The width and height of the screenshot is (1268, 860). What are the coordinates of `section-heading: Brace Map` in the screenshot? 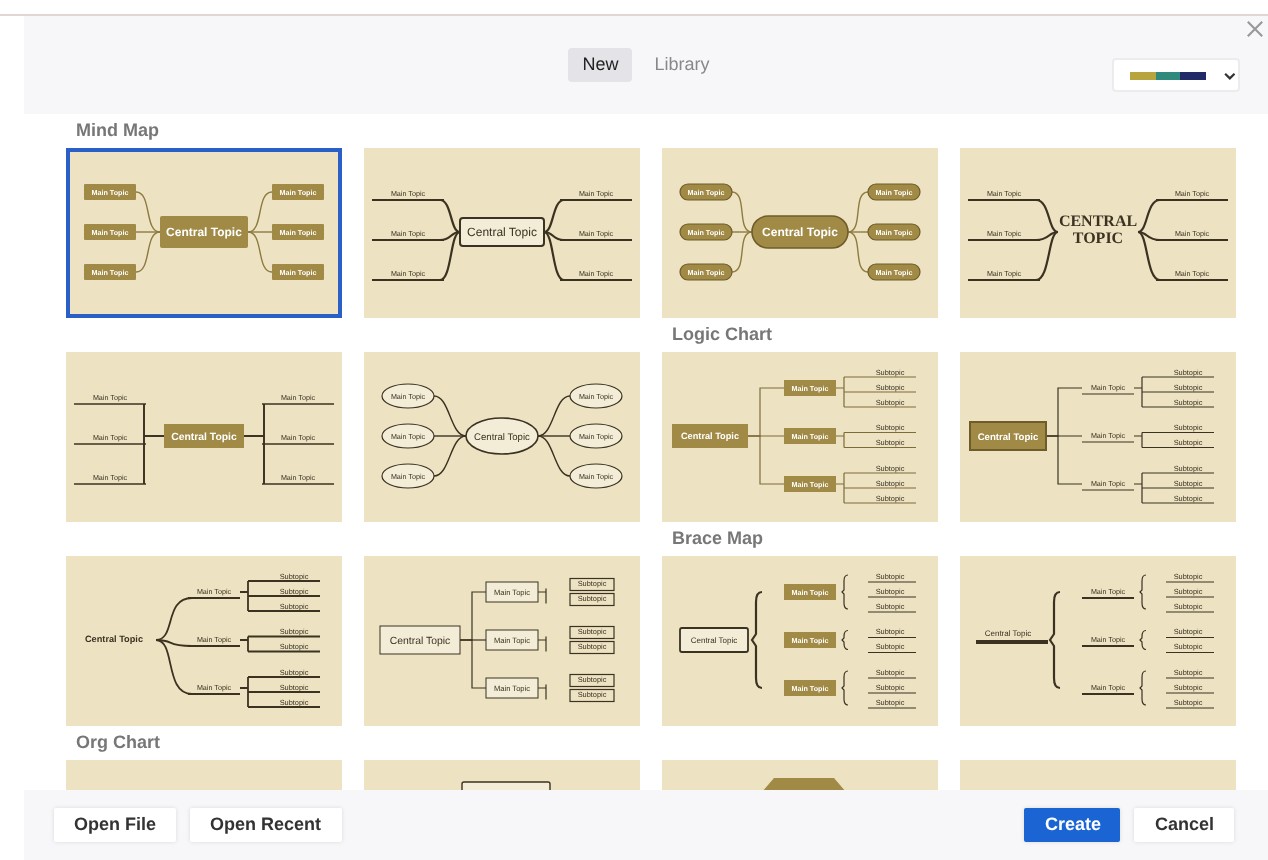 It's located at (718, 538).